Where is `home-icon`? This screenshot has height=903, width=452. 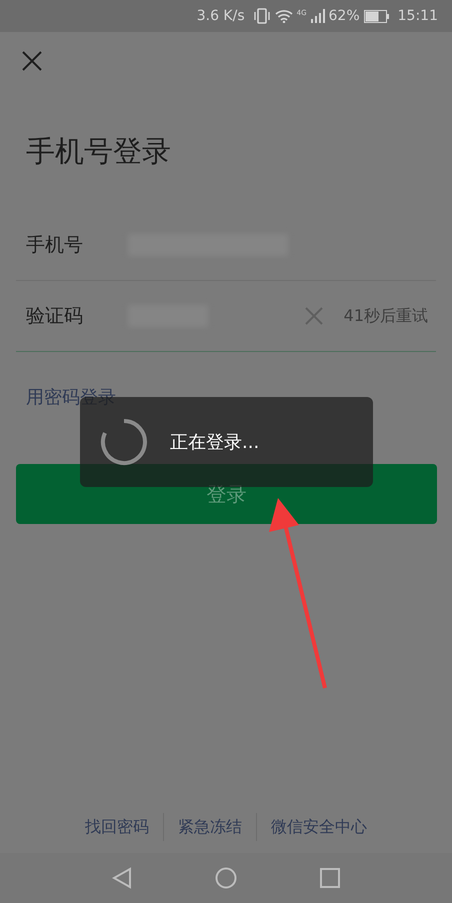 home-icon is located at coordinates (225, 878).